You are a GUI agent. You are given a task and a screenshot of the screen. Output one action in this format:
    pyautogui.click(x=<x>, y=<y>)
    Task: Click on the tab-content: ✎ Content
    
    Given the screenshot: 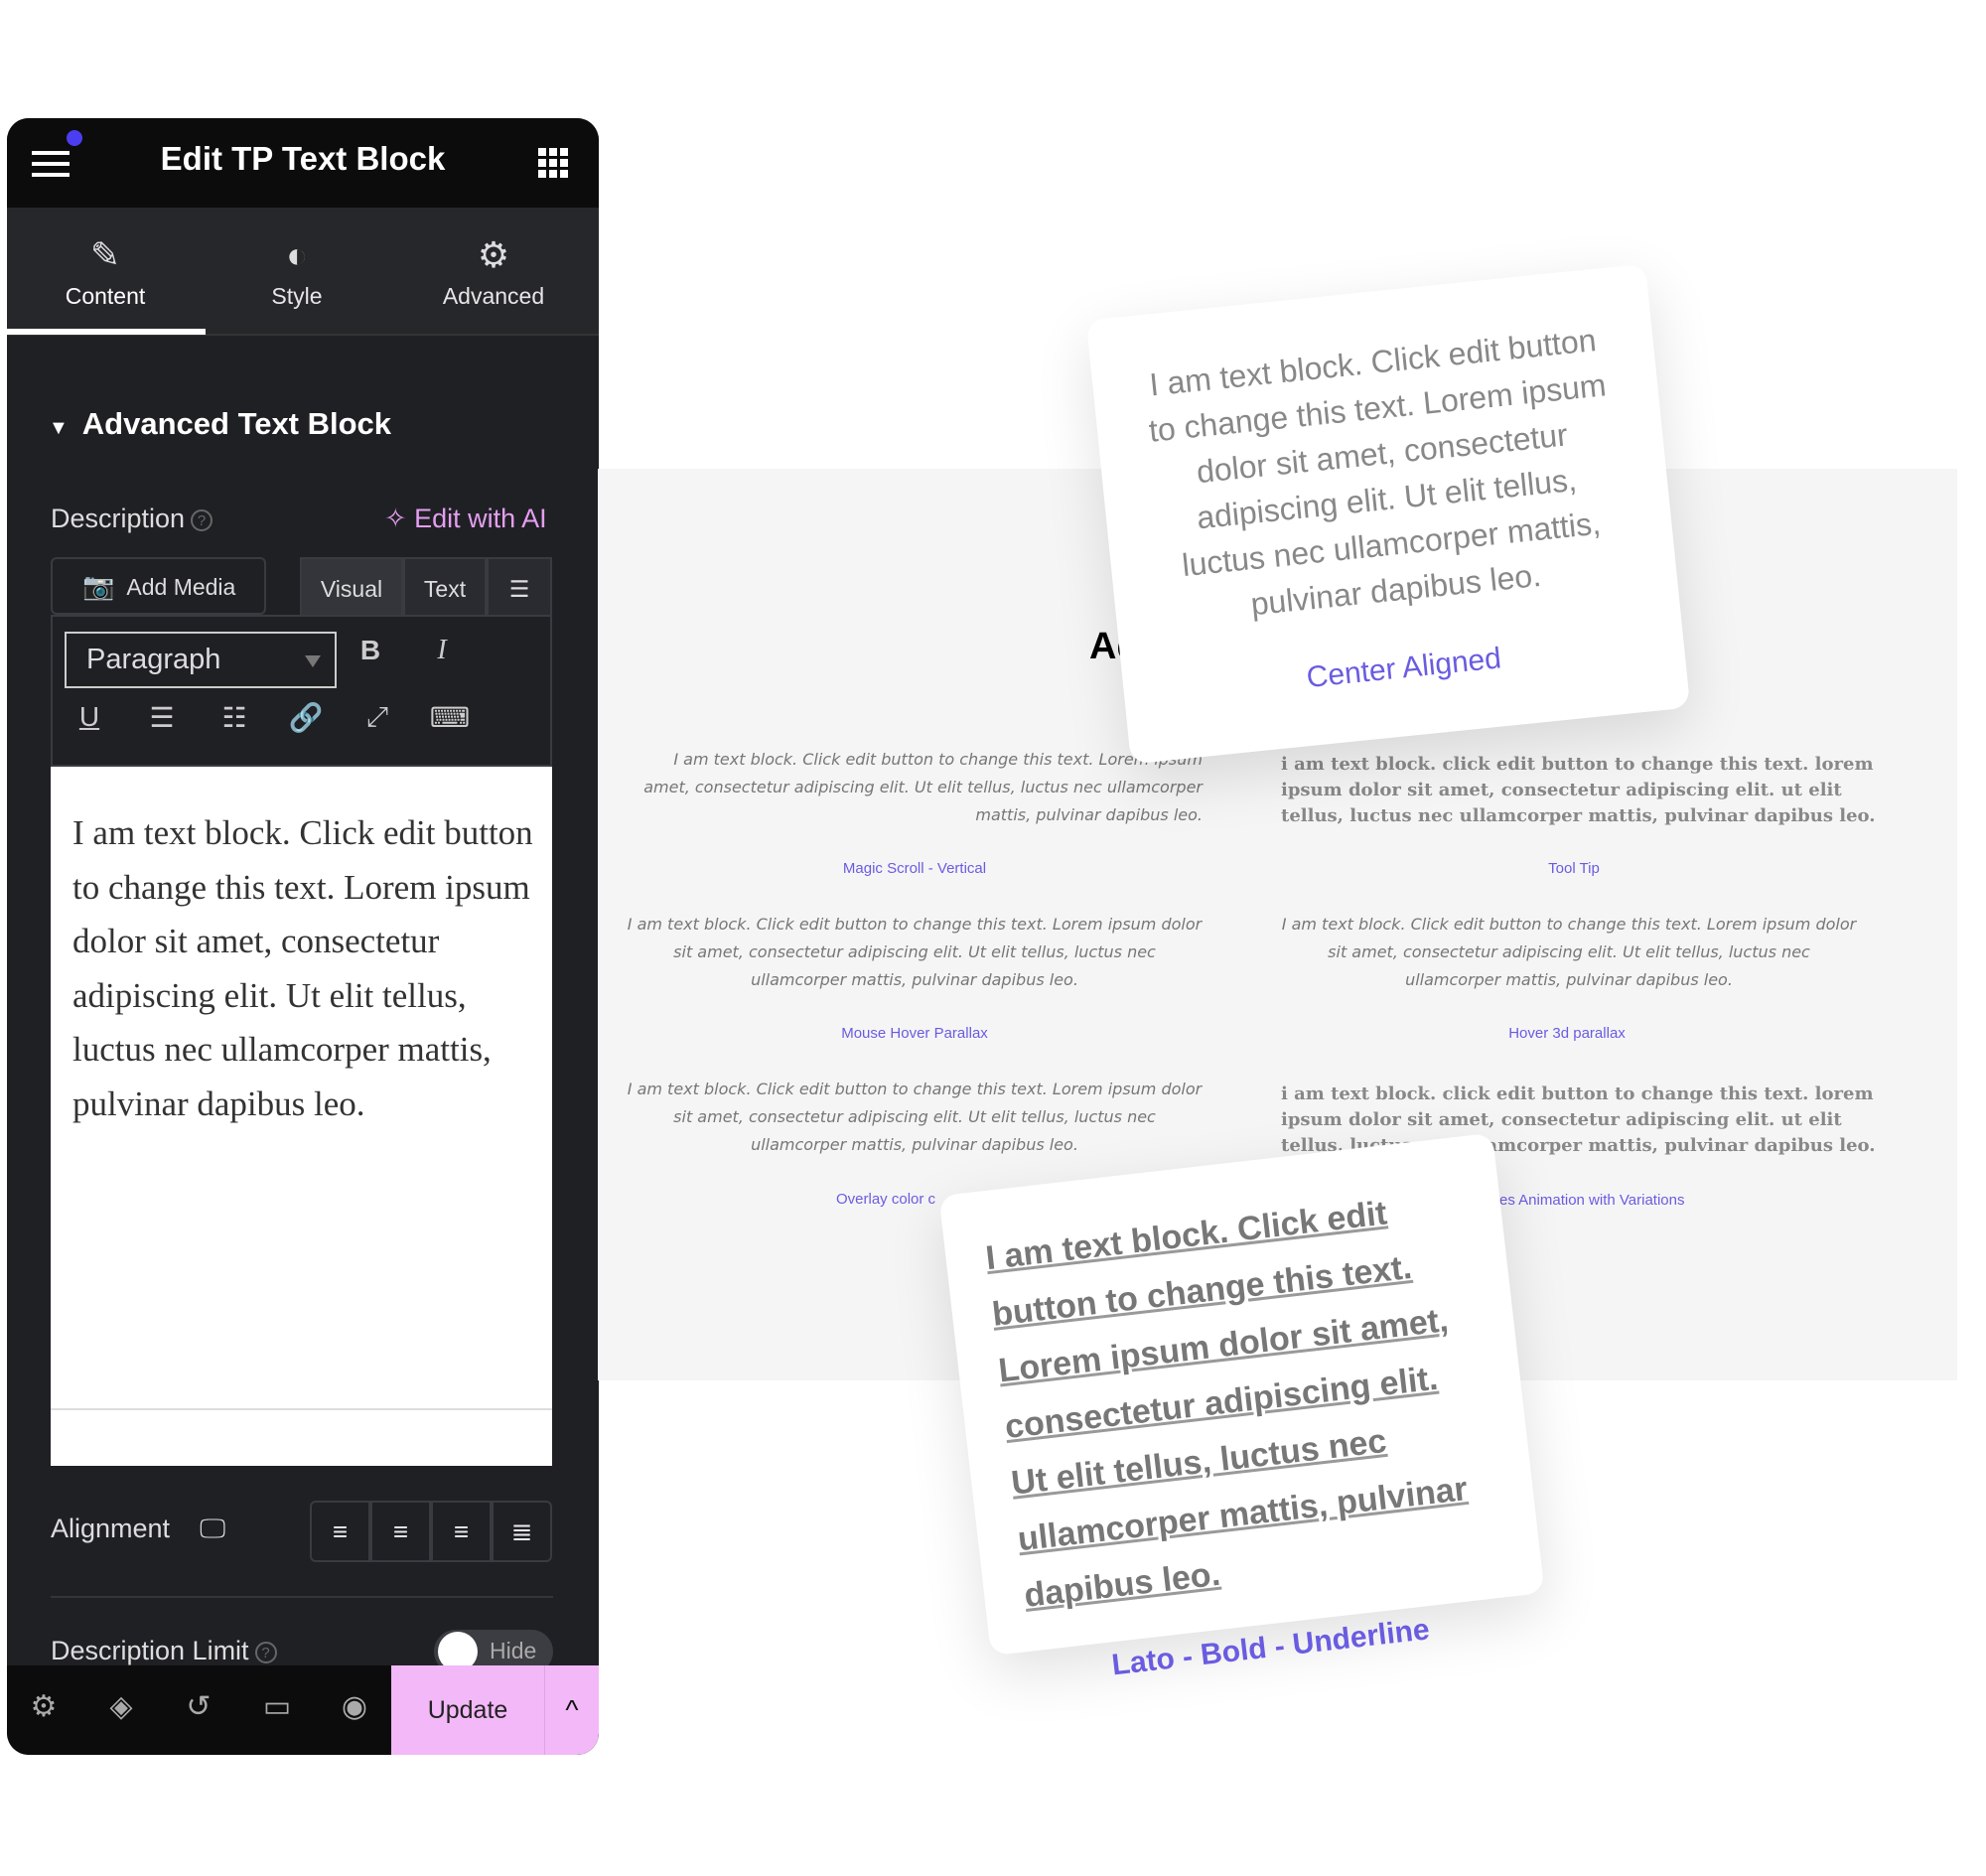 What is the action you would take?
    pyautogui.click(x=105, y=272)
    